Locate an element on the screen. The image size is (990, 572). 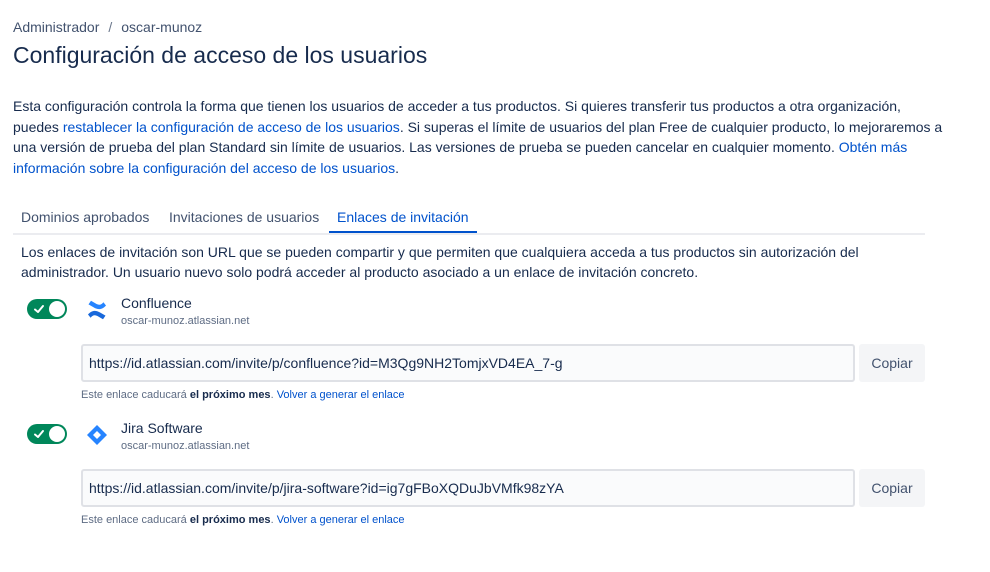
intro-text-part: . is located at coordinates (397, 167).